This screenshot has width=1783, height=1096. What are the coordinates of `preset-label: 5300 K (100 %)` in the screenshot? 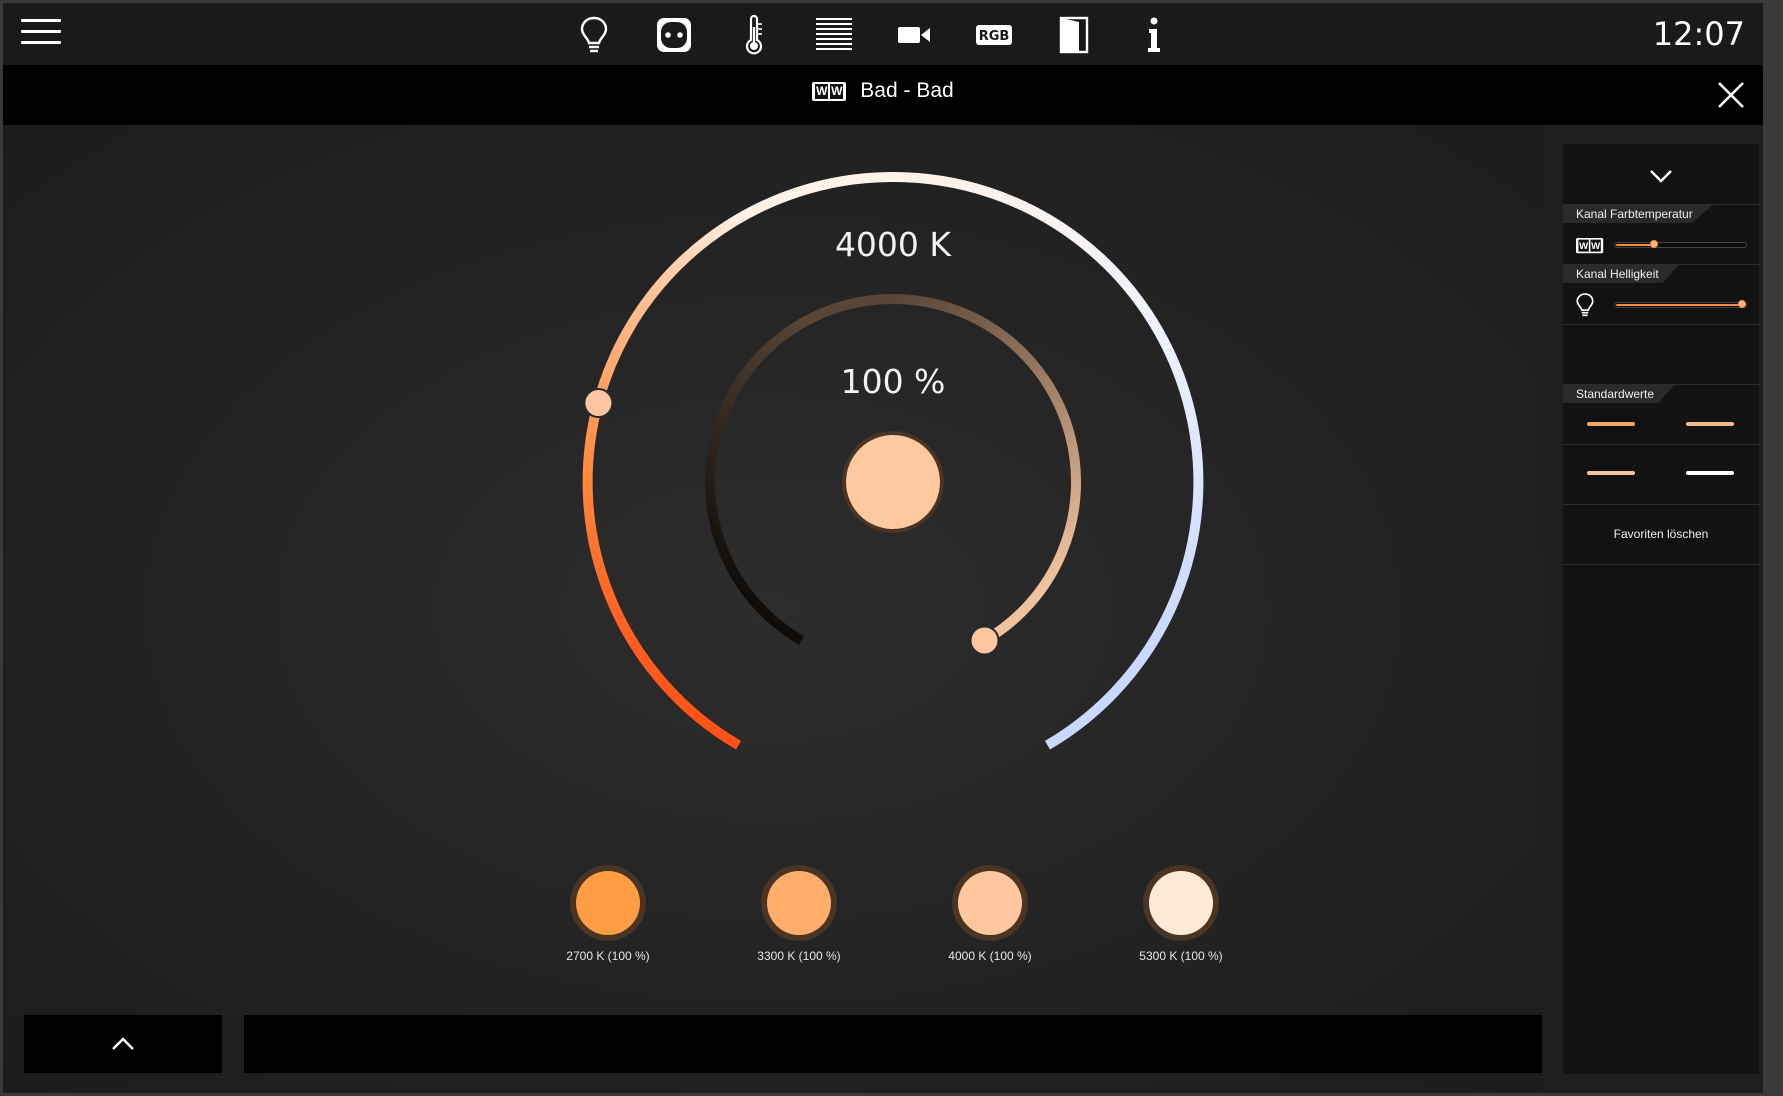 It's located at (1181, 956).